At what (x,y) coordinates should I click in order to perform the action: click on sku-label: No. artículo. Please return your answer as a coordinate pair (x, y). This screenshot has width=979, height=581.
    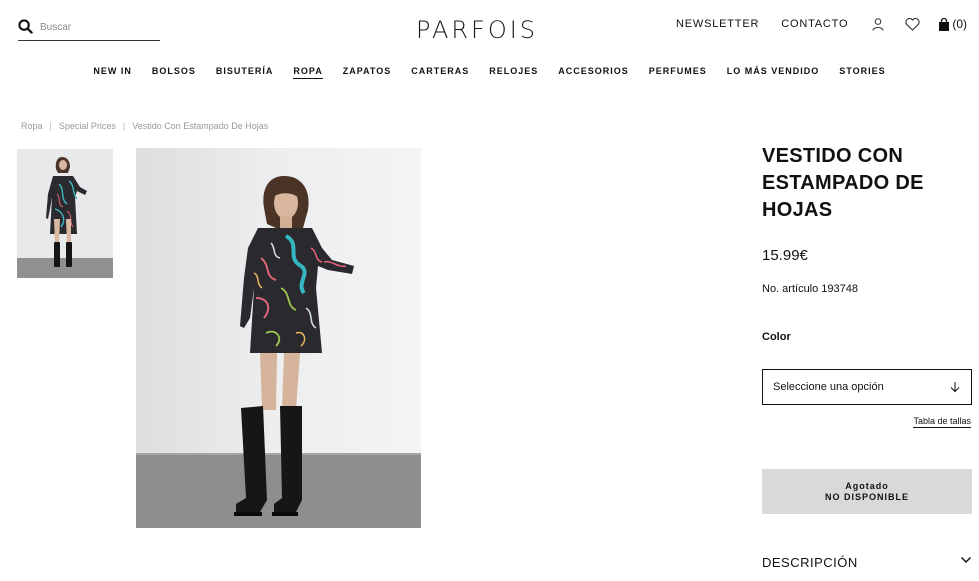
    Looking at the image, I should click on (790, 289).